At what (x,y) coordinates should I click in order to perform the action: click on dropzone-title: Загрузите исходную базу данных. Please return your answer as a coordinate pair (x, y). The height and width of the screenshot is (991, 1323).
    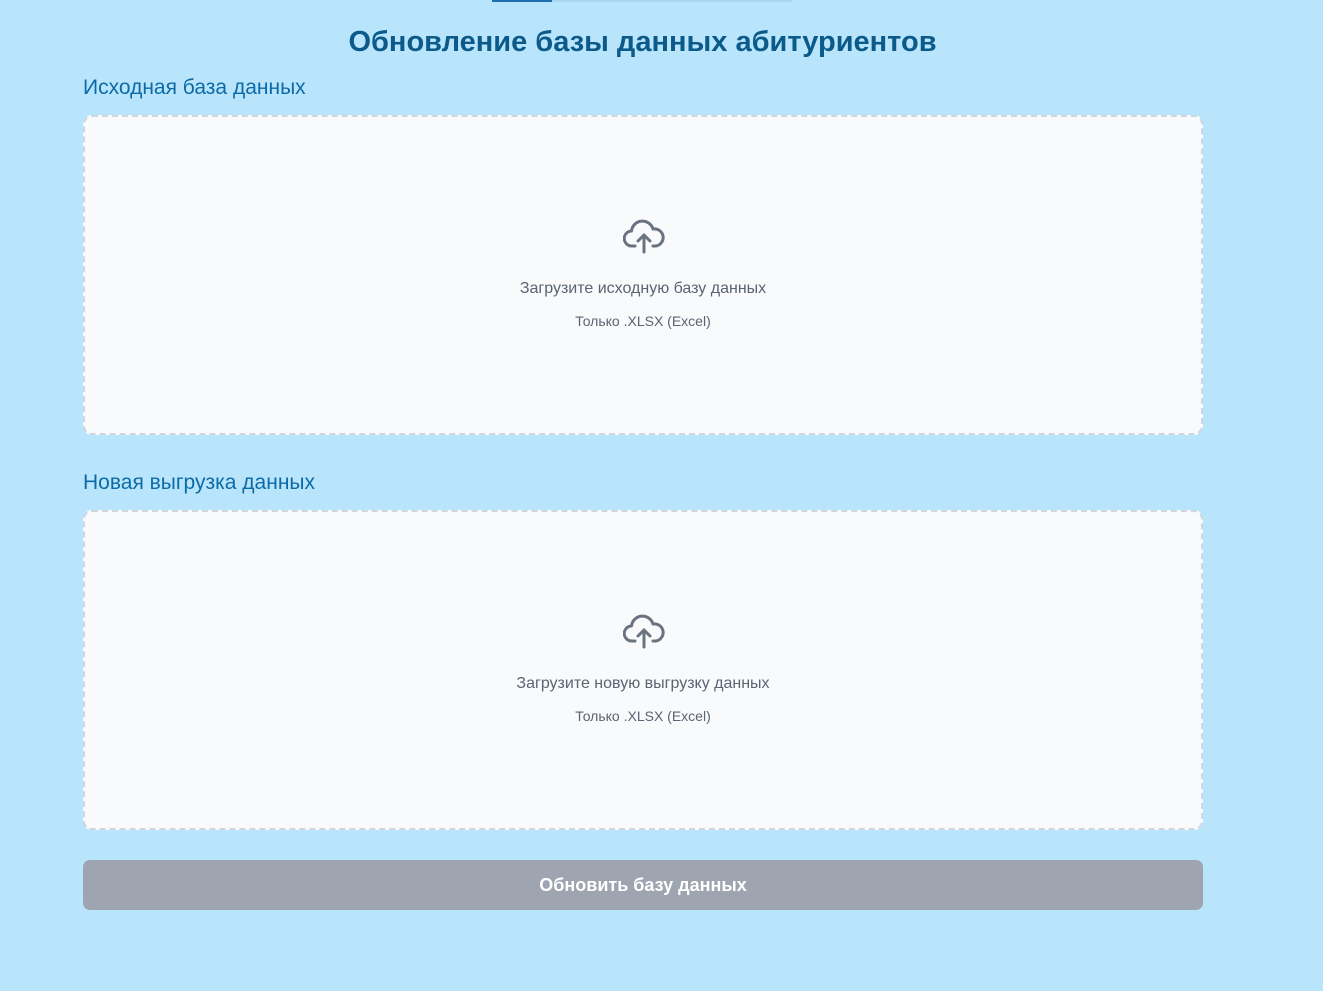
    Looking at the image, I should click on (643, 288).